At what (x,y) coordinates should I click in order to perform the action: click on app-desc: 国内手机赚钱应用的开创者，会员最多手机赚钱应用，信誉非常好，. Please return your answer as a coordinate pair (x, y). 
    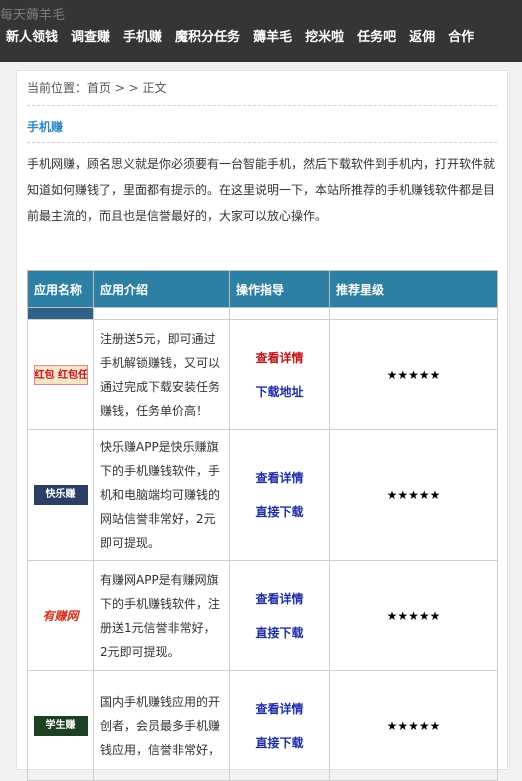
    Looking at the image, I should click on (161, 725).